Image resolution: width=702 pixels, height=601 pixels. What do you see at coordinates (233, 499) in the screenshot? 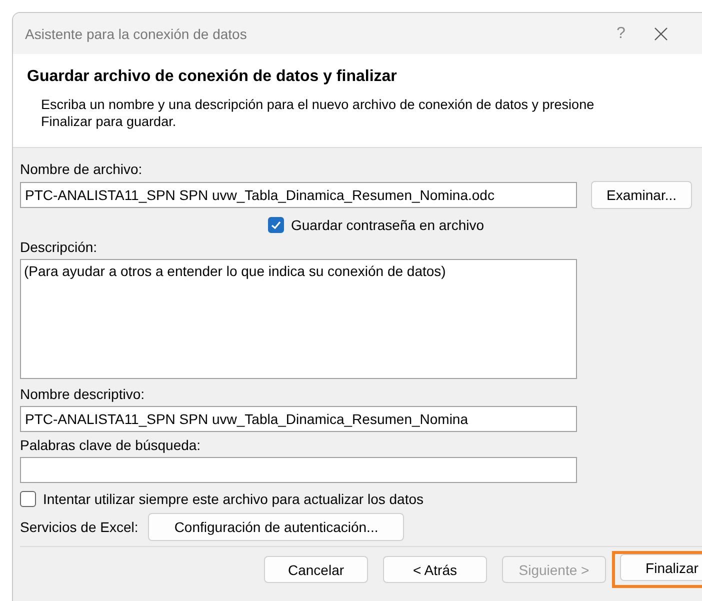
I see `checkbox-label: Intentar utilizar siempre este archivo para actualizar los datos` at bounding box center [233, 499].